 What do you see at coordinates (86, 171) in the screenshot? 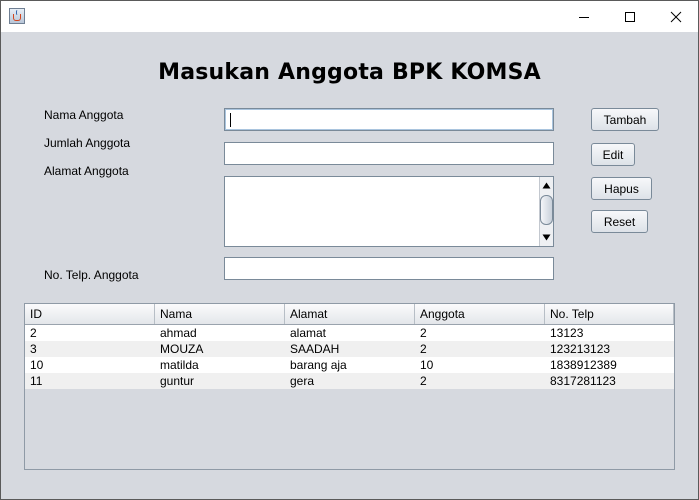
I see `alamat-anggota-label: Alamat Anggota` at bounding box center [86, 171].